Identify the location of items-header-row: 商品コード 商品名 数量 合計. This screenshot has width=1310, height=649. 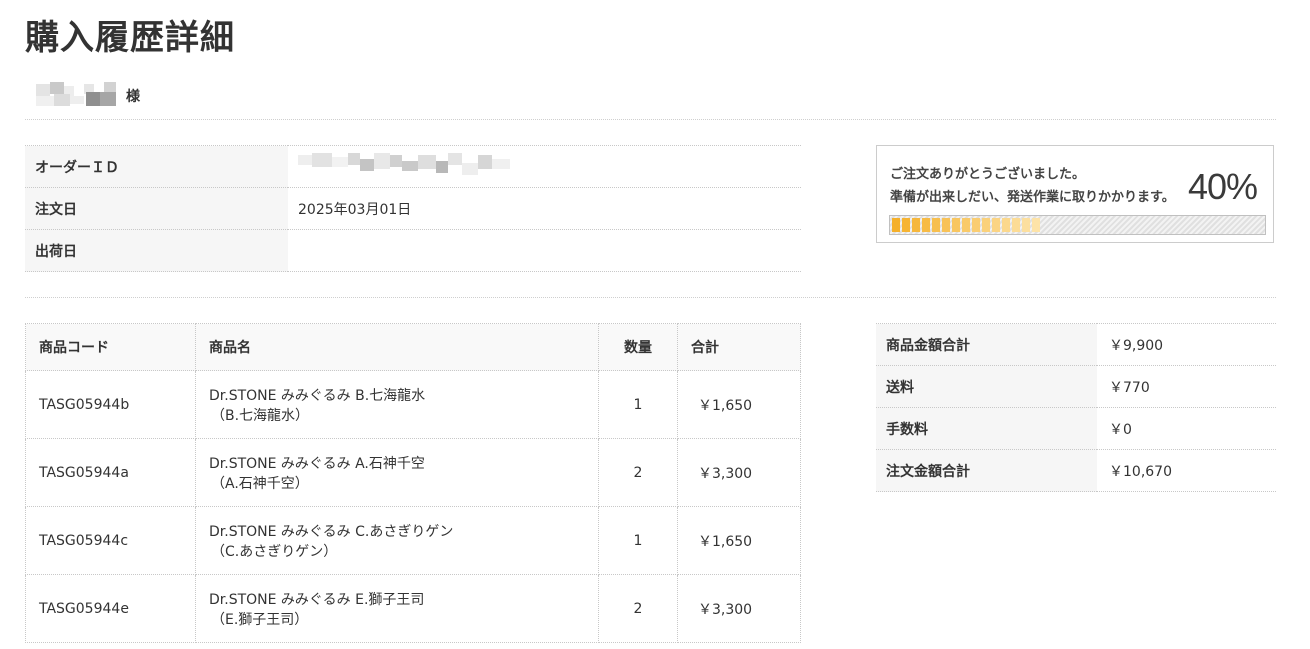
(413, 347).